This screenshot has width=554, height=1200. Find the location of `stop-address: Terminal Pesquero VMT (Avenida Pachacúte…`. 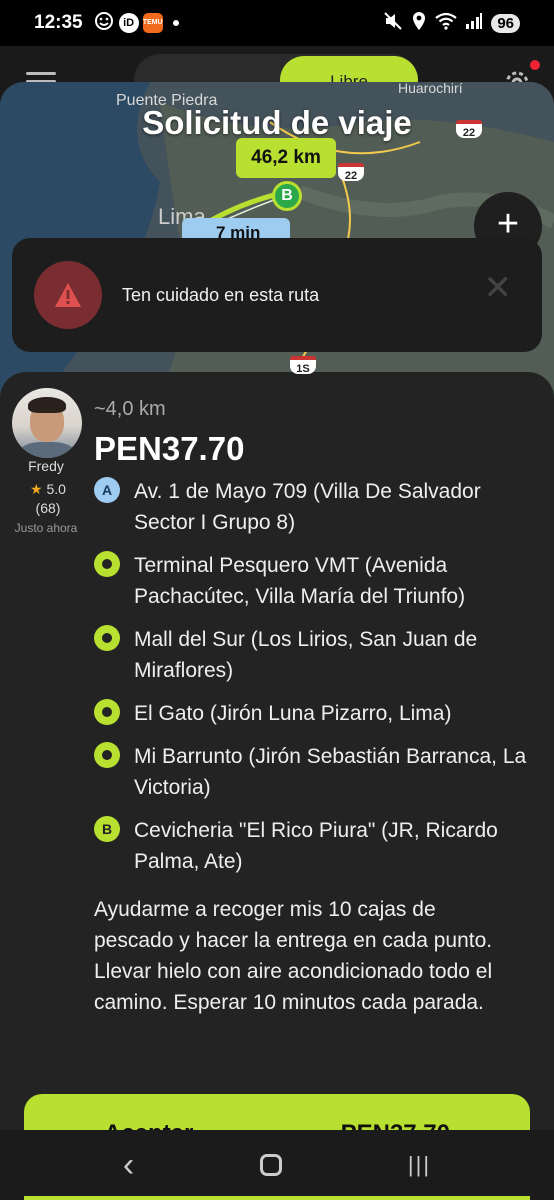

stop-address: Terminal Pesquero VMT (Avenida Pachacúte… is located at coordinates (300, 581).